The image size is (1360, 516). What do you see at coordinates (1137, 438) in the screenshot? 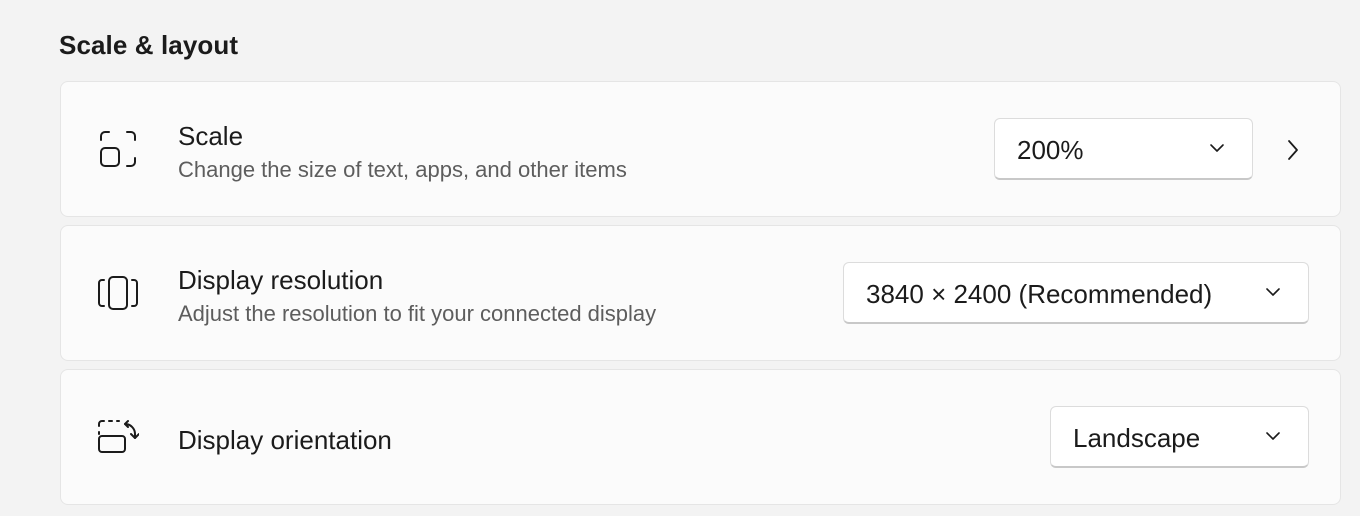
I see `display-orientation-dropdown-value: Landscape` at bounding box center [1137, 438].